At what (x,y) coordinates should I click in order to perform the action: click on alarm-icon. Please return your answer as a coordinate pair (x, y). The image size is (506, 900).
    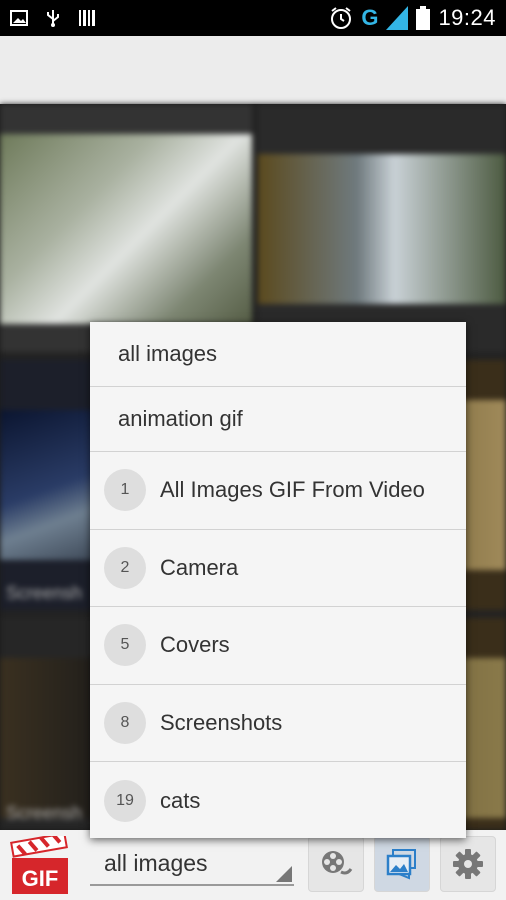
    Looking at the image, I should click on (341, 18).